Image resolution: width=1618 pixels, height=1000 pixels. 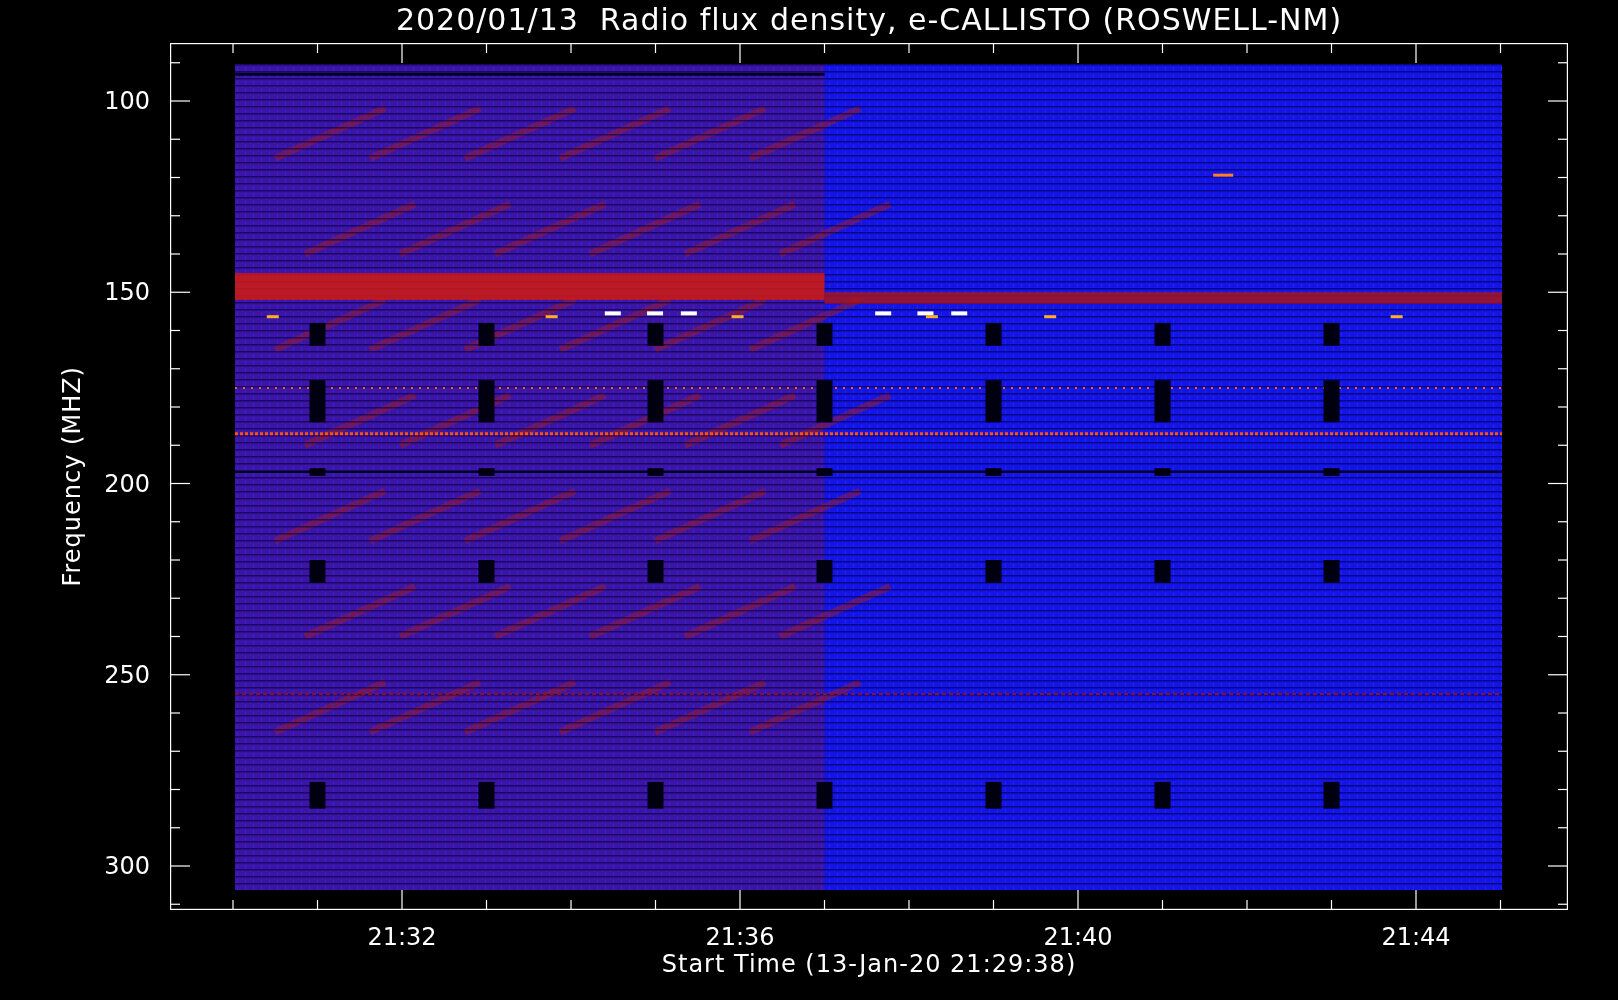 I want to click on x-tick-label: 21:32, so click(x=402, y=937).